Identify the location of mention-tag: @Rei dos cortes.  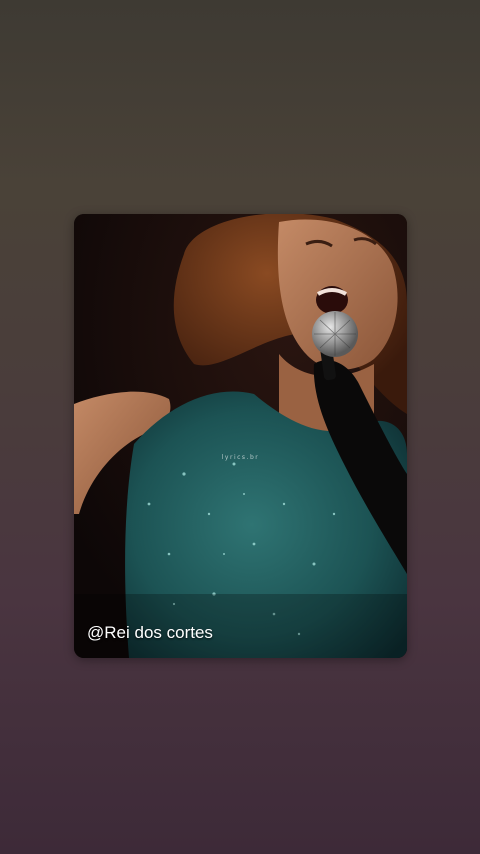
(150, 633).